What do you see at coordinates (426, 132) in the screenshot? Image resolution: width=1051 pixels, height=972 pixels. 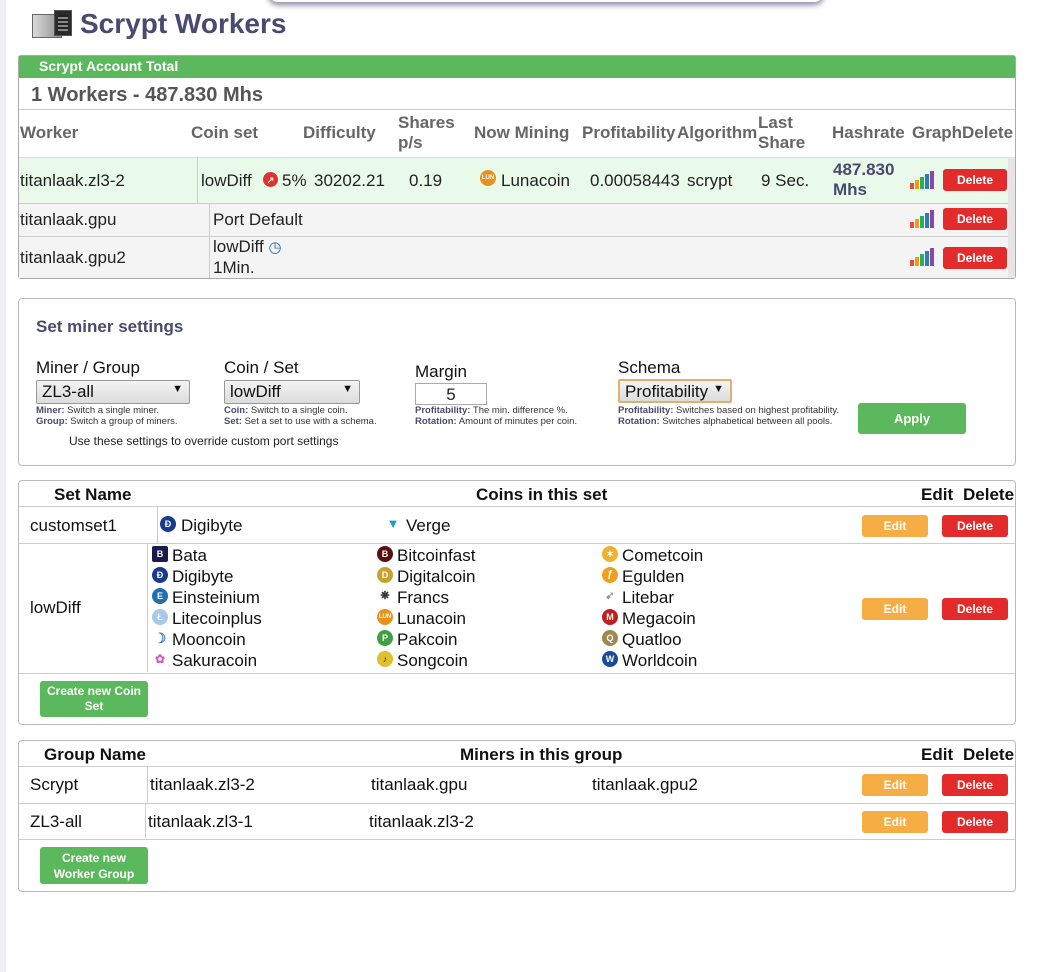 I see `col-shares: Shares p/s` at bounding box center [426, 132].